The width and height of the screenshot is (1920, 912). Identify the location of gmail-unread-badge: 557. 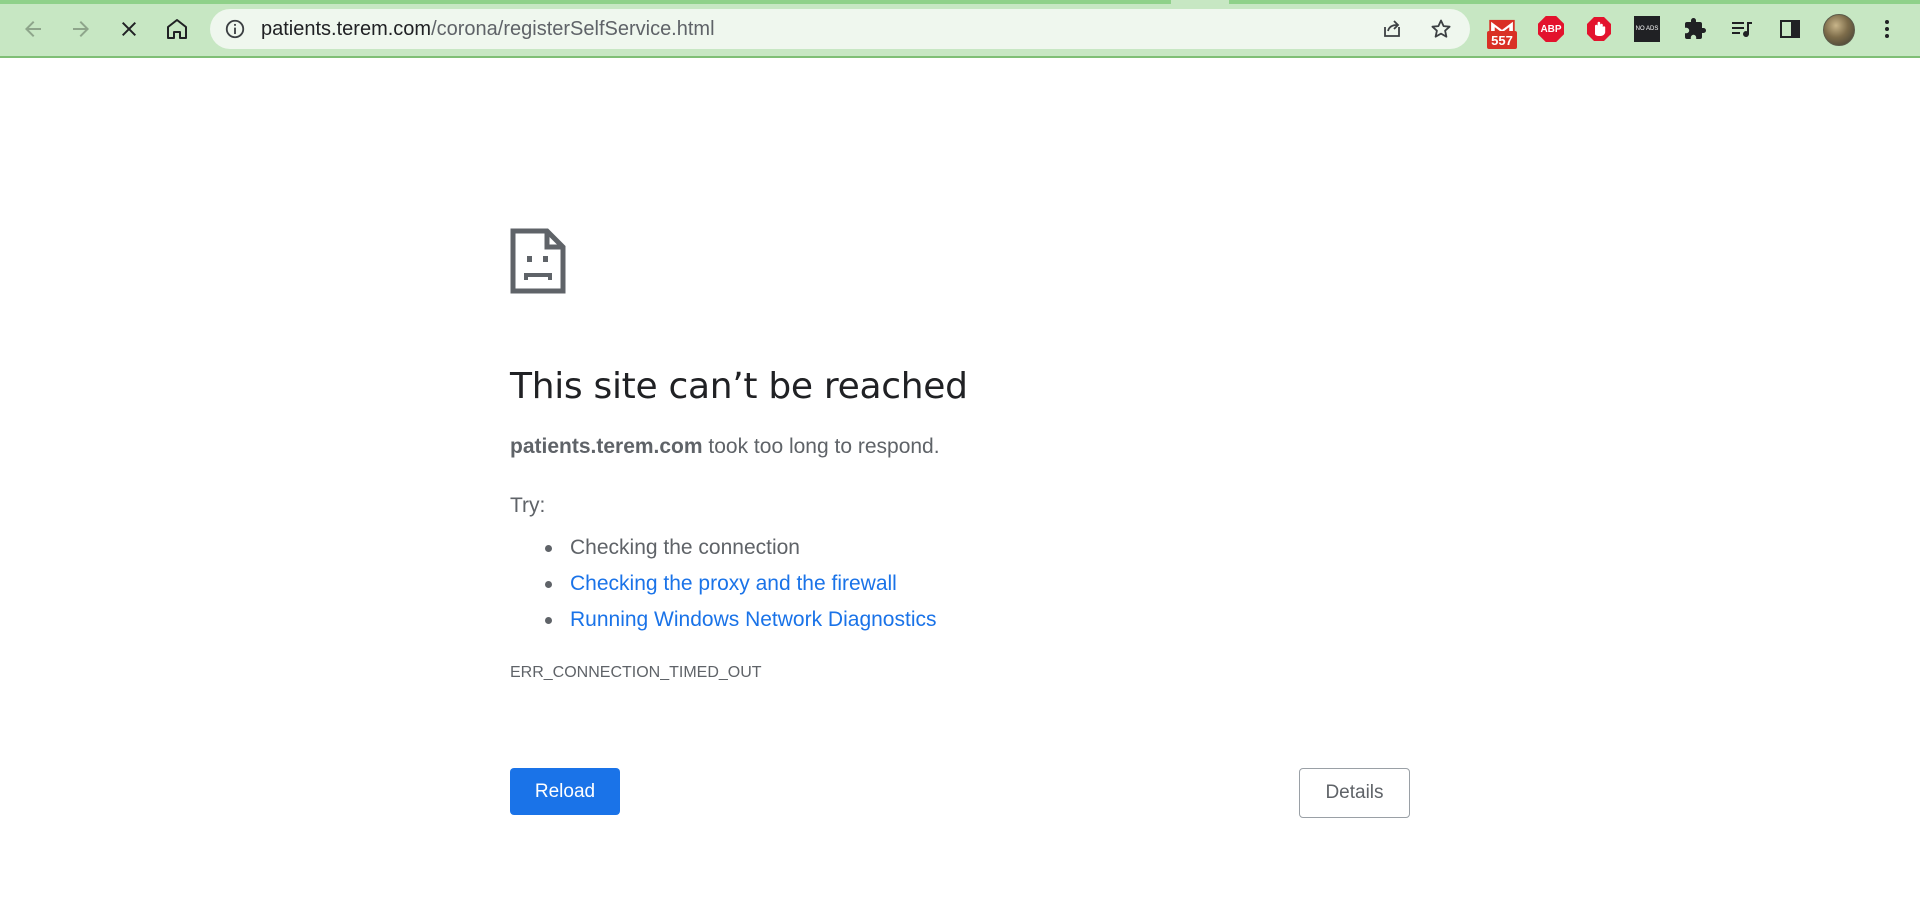
(1502, 40).